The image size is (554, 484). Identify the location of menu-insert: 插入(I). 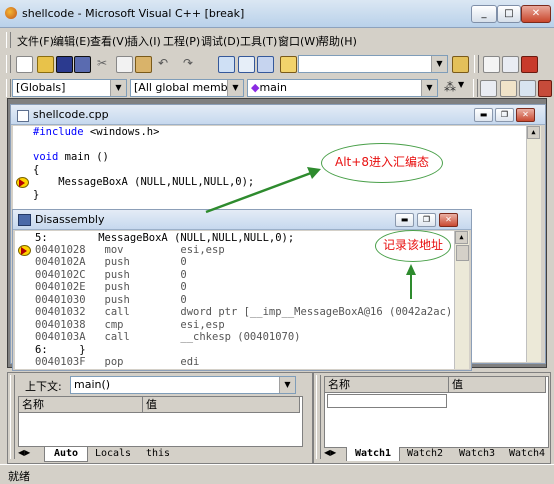
(144, 41).